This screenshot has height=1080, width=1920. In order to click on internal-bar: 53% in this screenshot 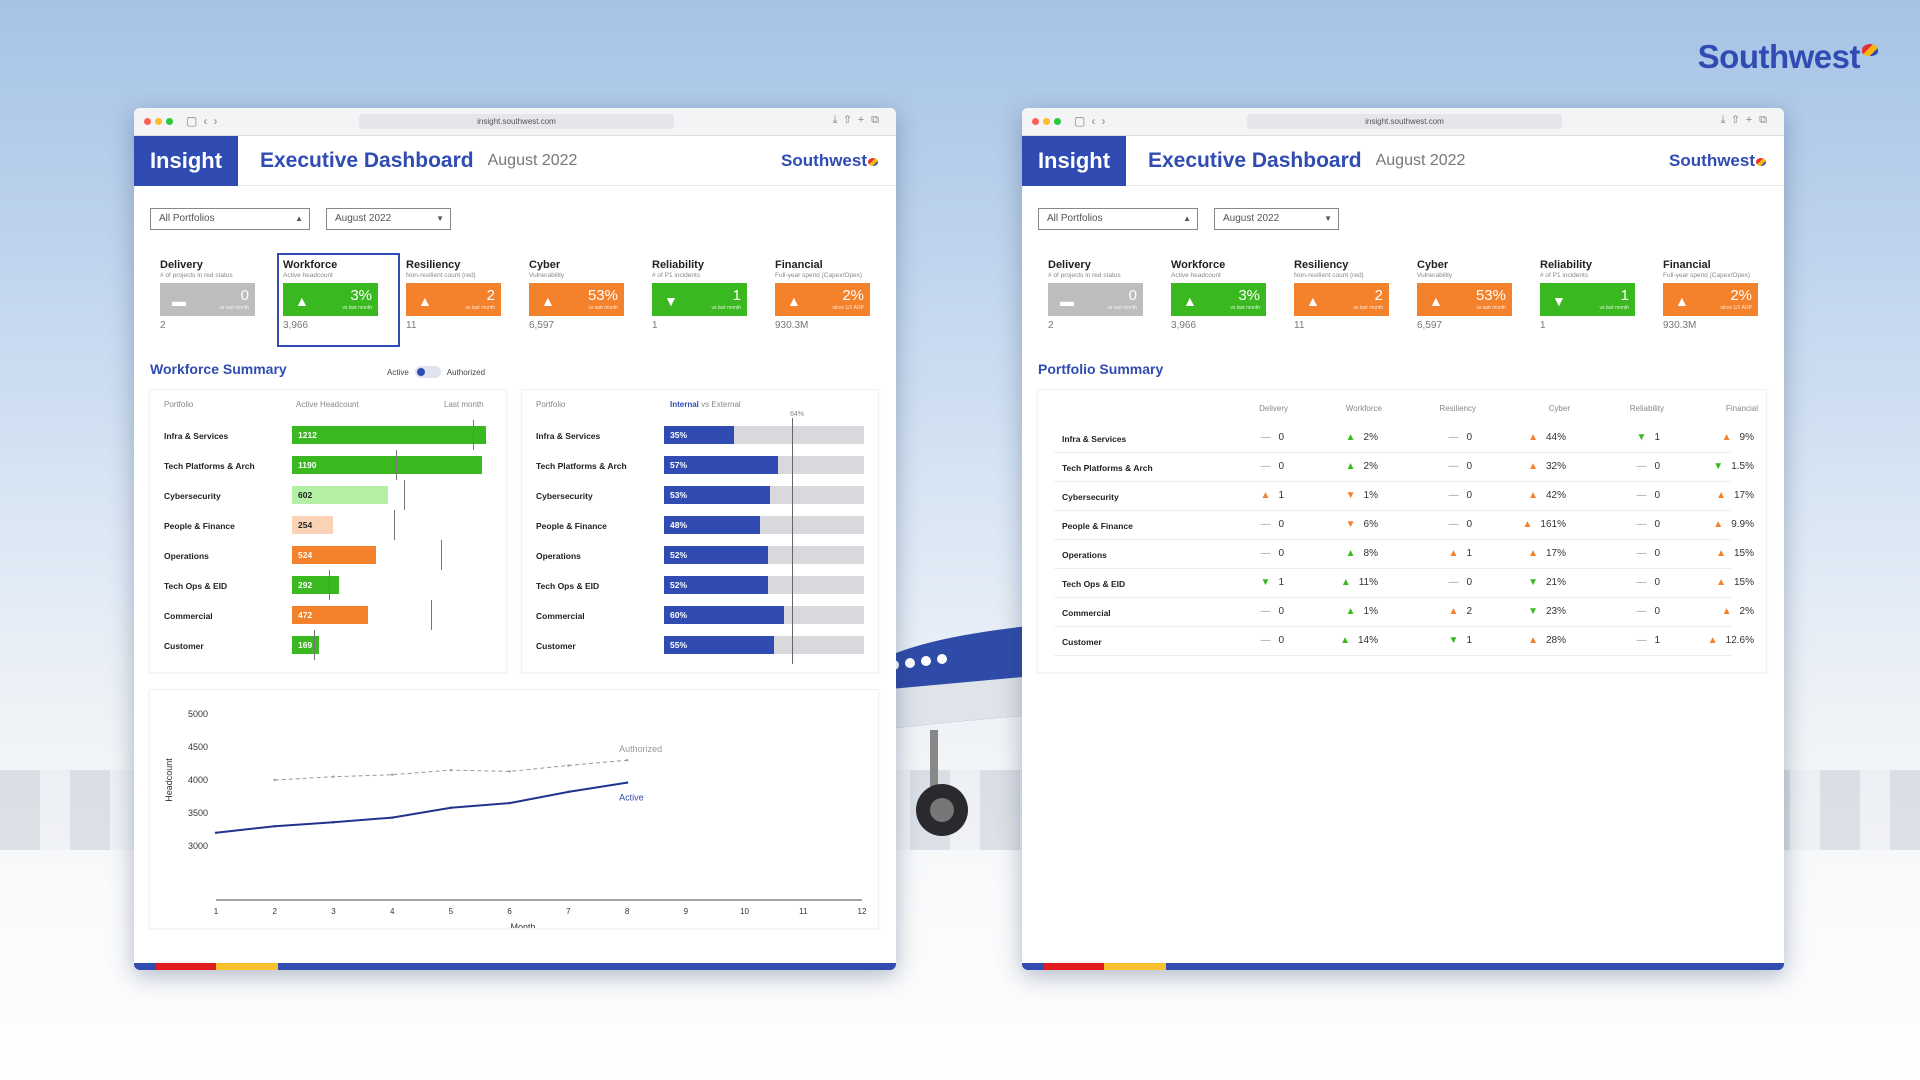, I will do `click(717, 495)`.